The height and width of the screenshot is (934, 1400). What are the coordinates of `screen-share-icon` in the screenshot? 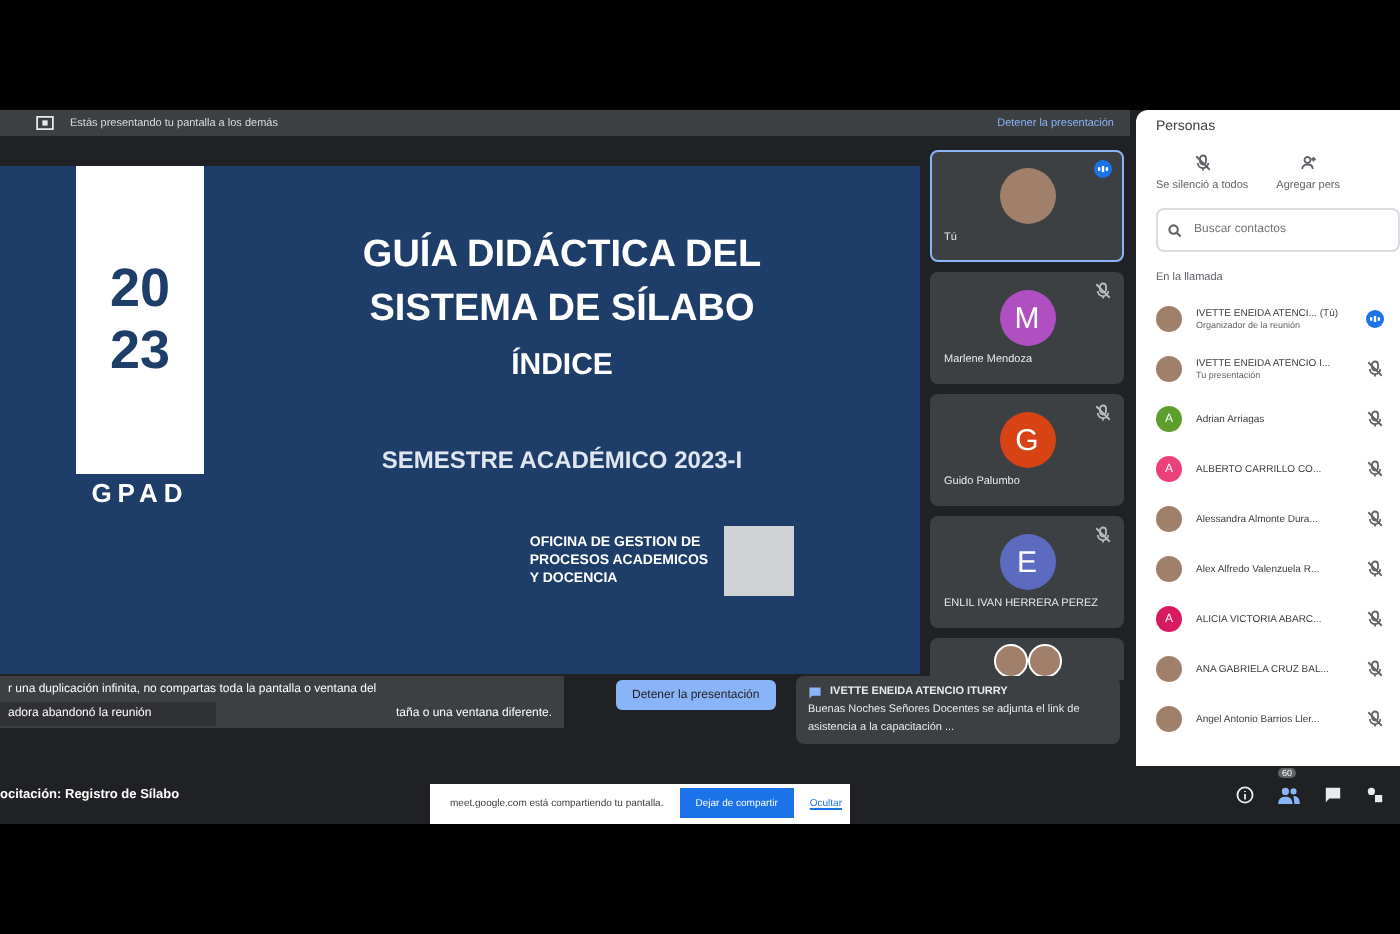 It's located at (45, 123).